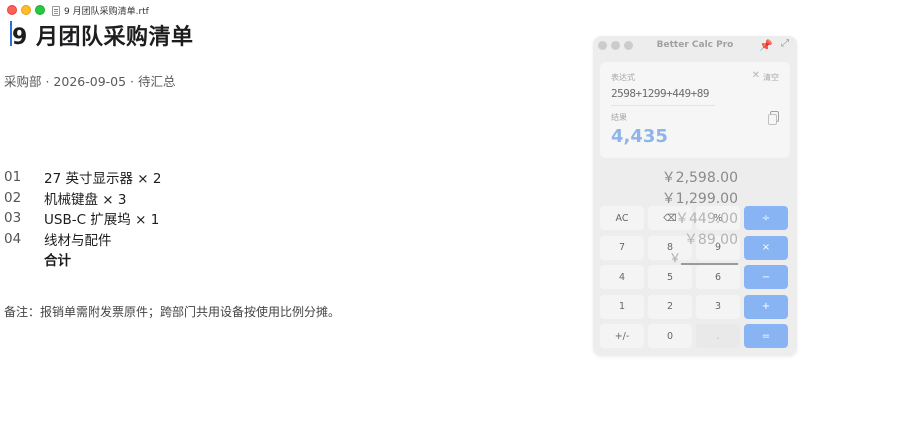 The width and height of the screenshot is (920, 432). What do you see at coordinates (766, 306) in the screenshot?
I see `key-add-button: +` at bounding box center [766, 306].